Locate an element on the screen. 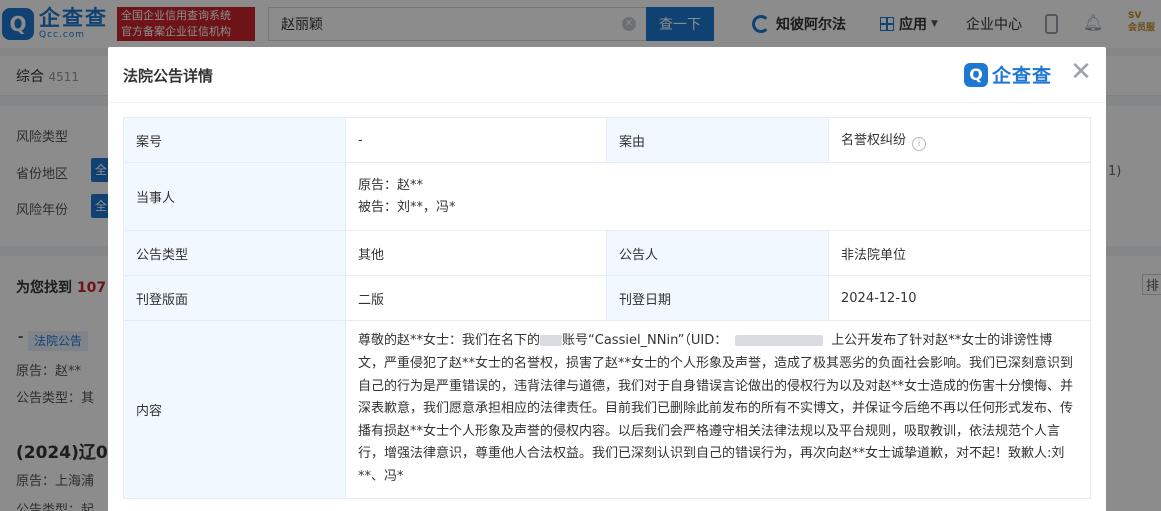  table-row: 公告类型 其他 公告人 非法院单位 is located at coordinates (607, 253).